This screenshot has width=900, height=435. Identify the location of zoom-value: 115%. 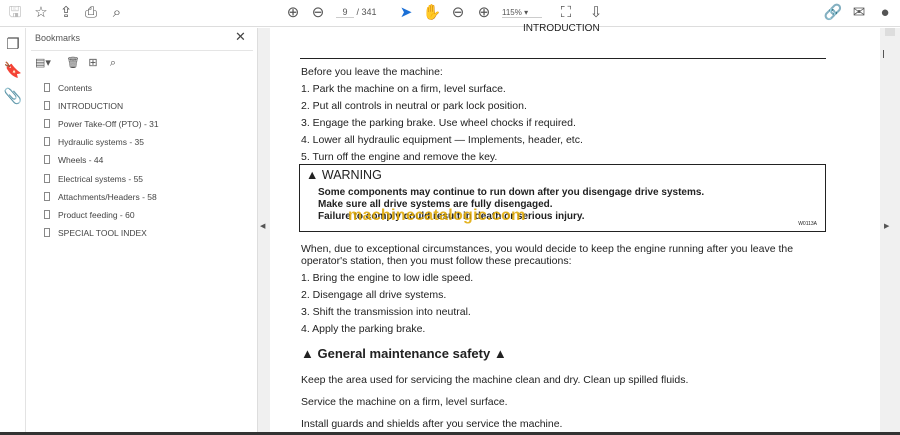
(512, 12).